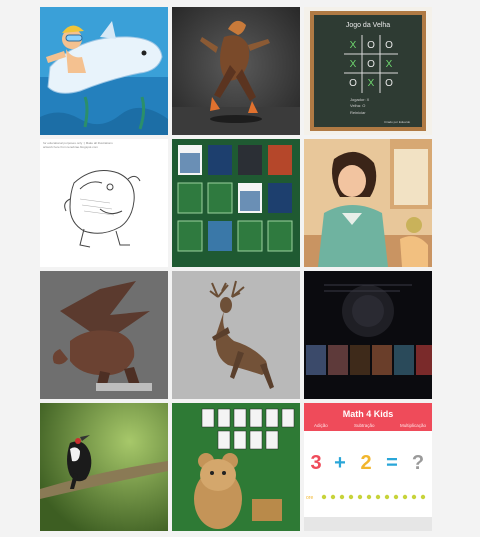 Image resolution: width=480 pixels, height=537 pixels. I want to click on operator-plus: +, so click(340, 463).